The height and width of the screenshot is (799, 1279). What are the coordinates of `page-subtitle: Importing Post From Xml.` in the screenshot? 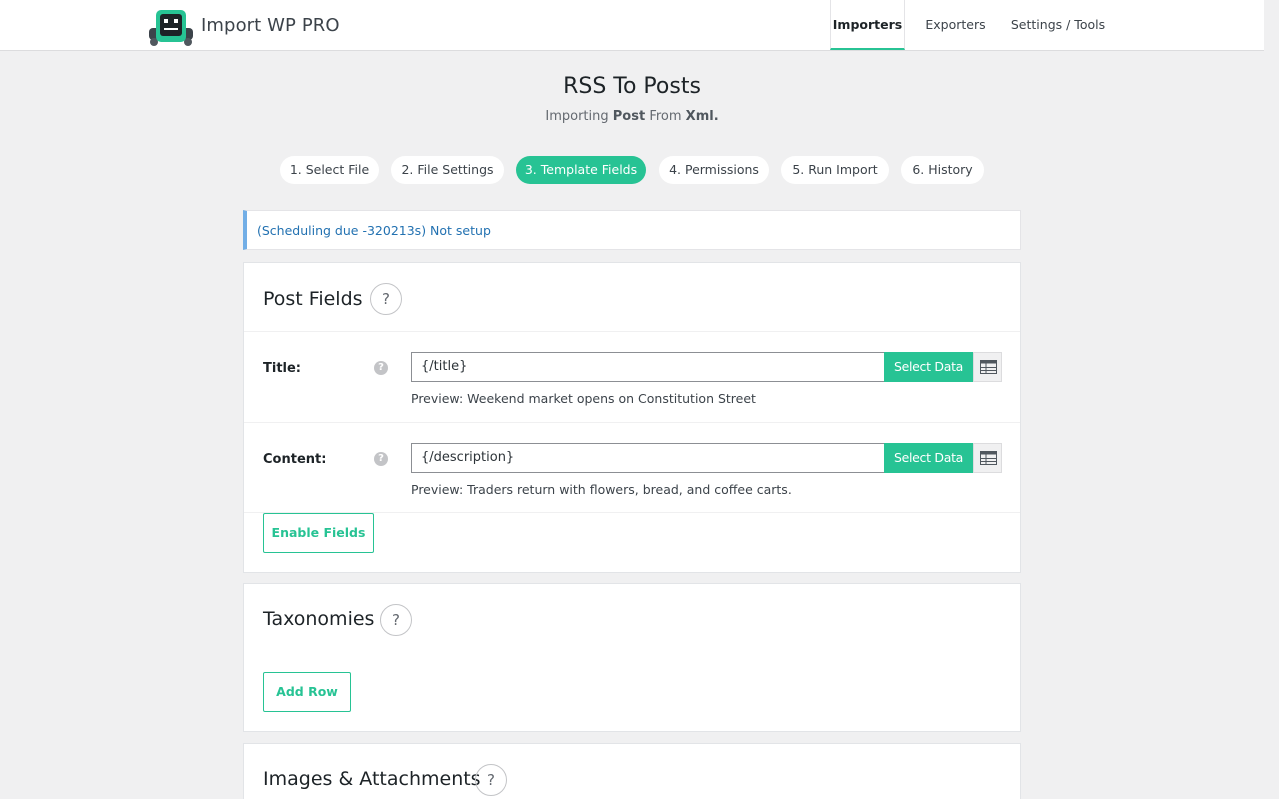 It's located at (632, 116).